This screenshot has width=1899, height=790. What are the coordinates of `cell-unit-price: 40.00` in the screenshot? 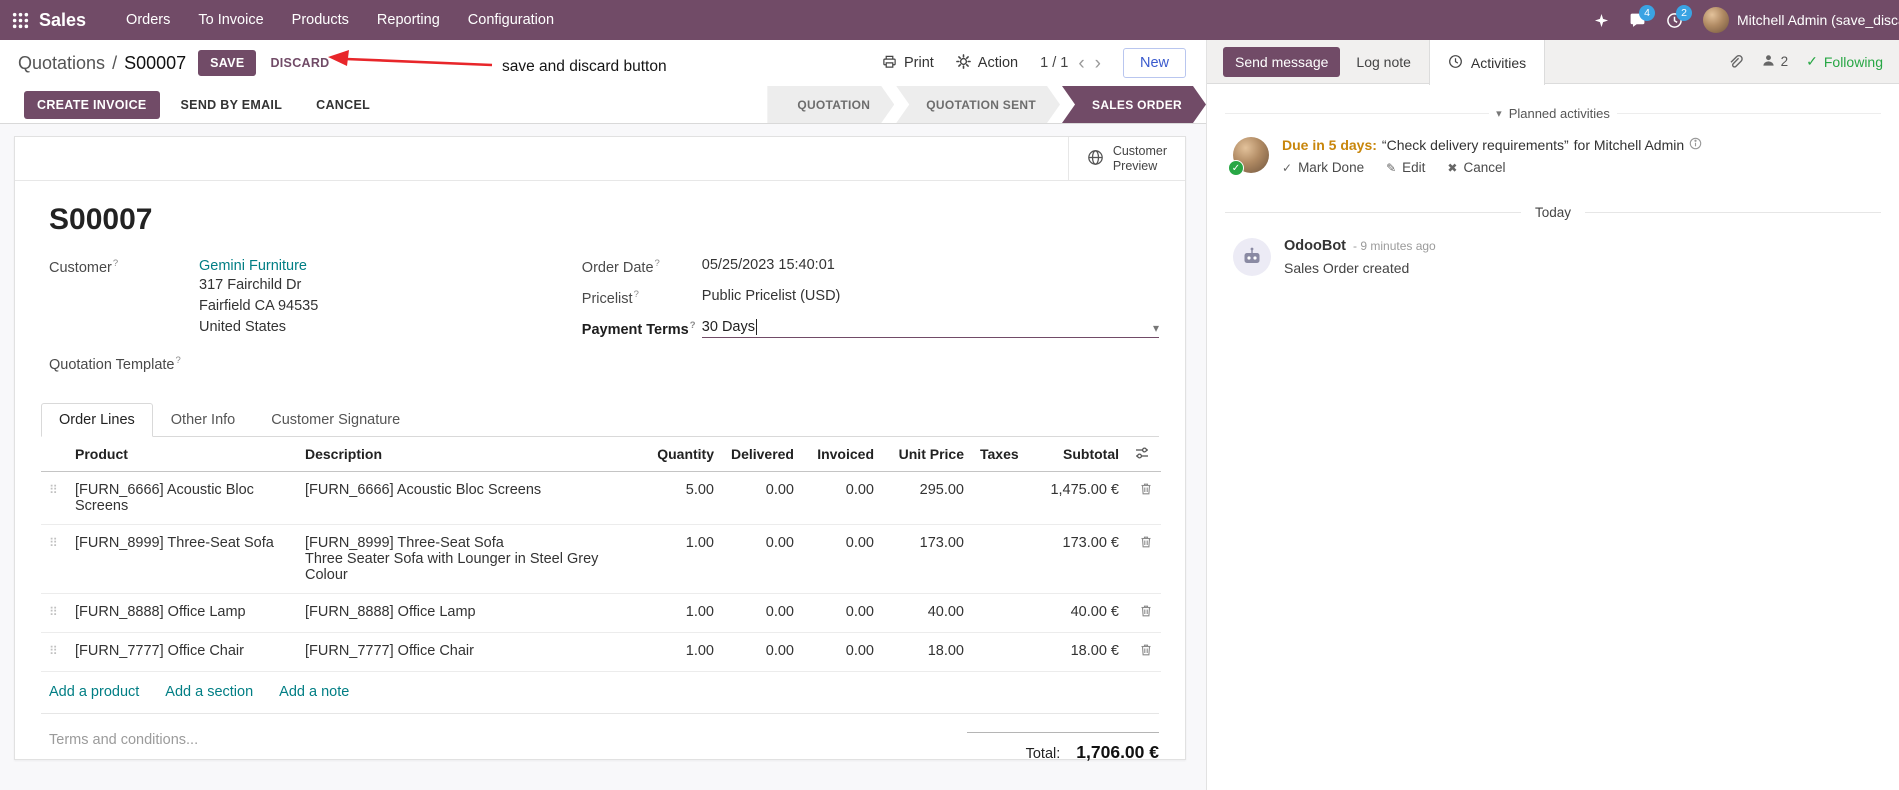 It's located at (927, 613).